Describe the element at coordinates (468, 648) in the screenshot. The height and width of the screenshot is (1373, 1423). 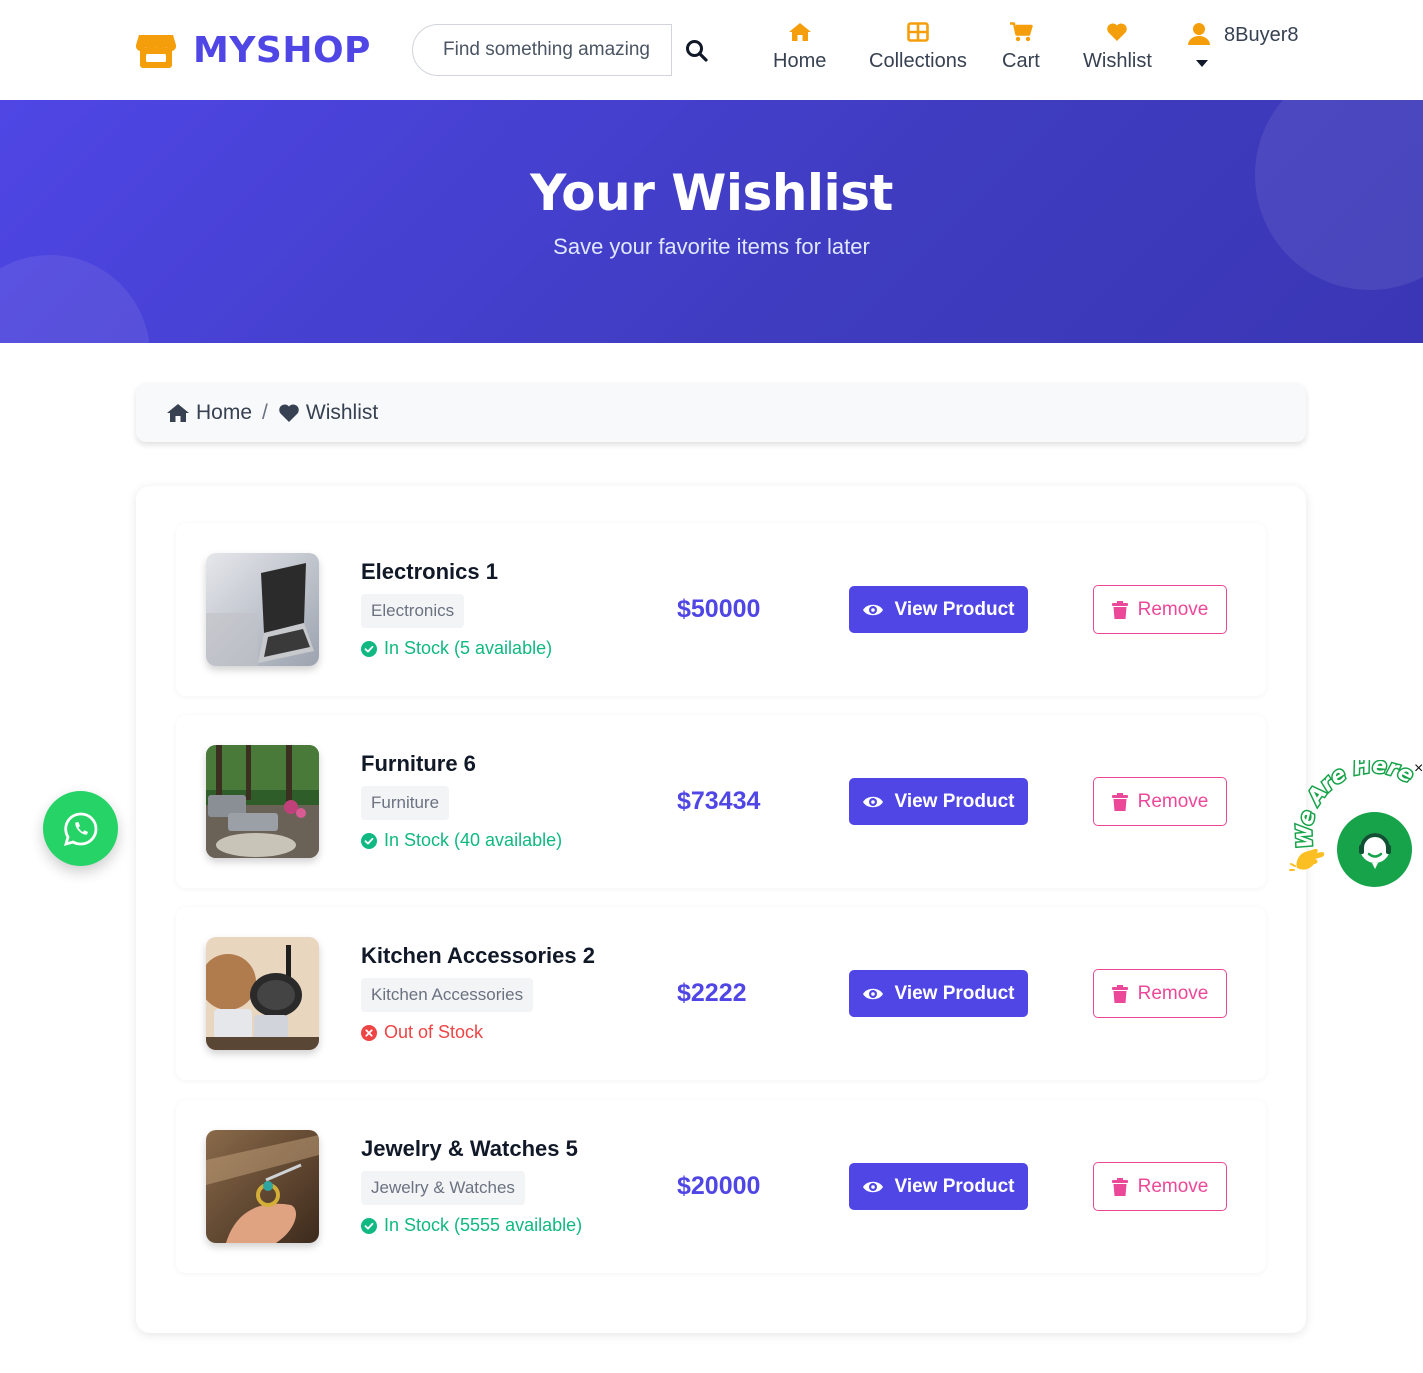
I see `stock-text: In Stock (5 available)` at that location.